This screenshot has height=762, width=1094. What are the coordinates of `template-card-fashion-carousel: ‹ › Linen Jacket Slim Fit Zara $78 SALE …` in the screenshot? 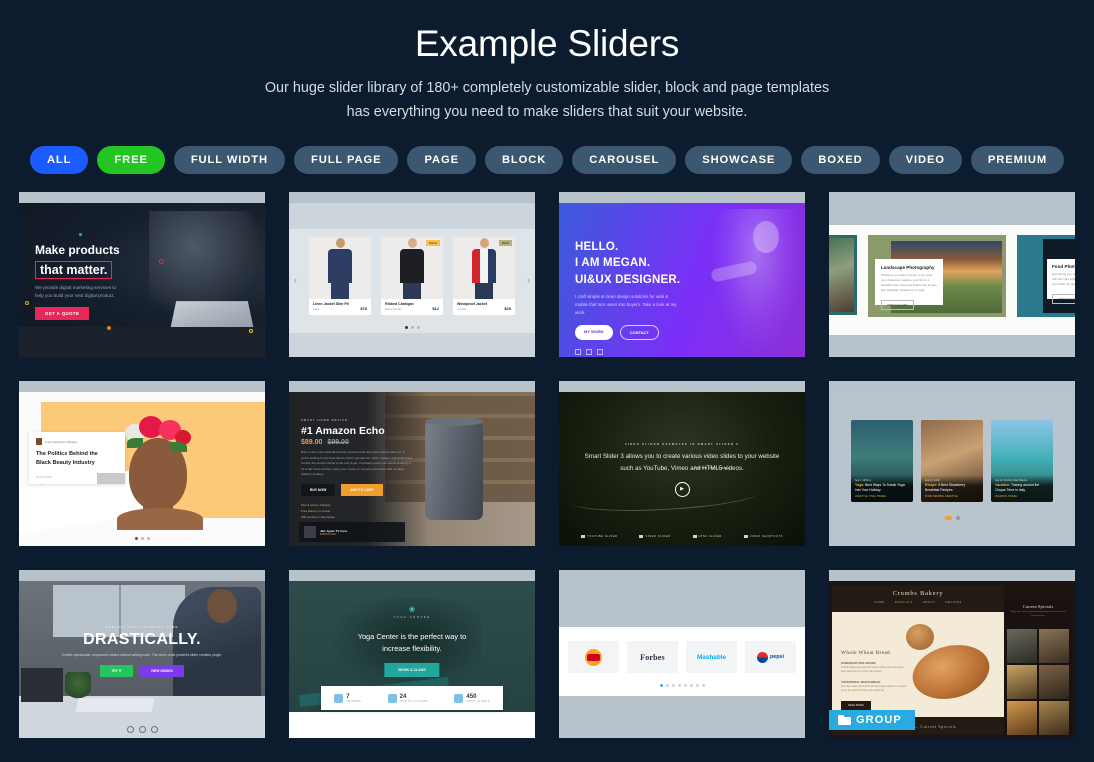 It's located at (412, 275).